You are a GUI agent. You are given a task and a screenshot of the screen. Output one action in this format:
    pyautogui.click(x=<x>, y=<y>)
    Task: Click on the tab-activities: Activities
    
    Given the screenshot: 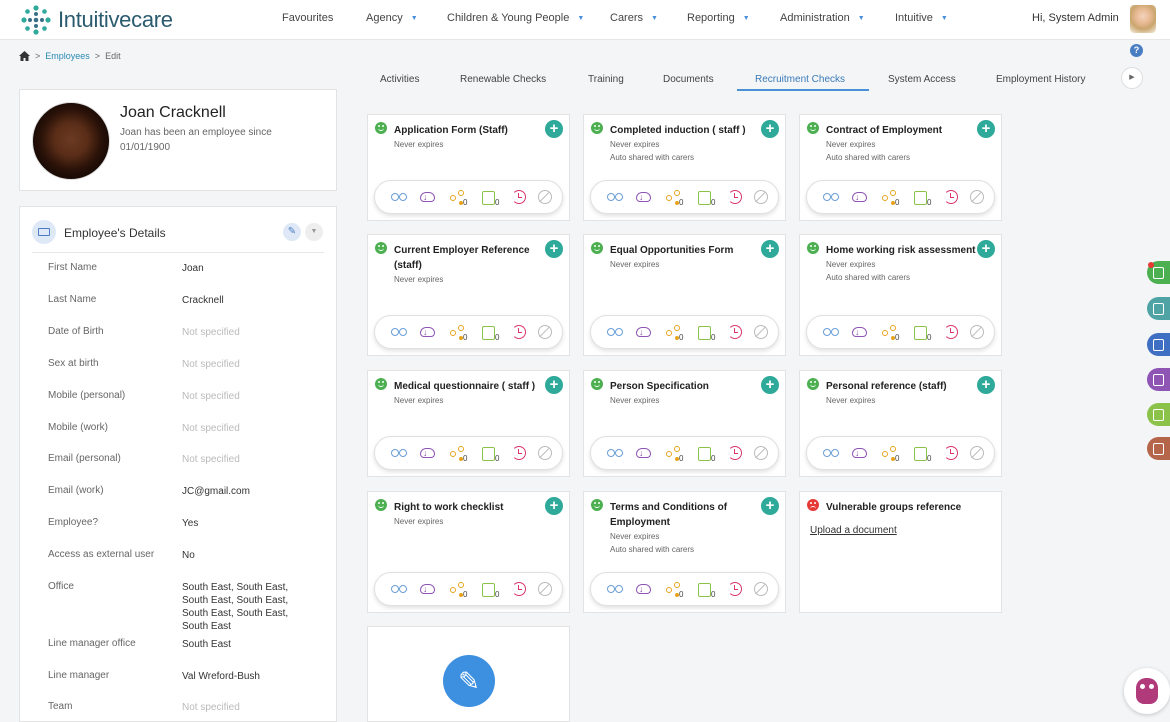 What is the action you would take?
    pyautogui.click(x=399, y=79)
    